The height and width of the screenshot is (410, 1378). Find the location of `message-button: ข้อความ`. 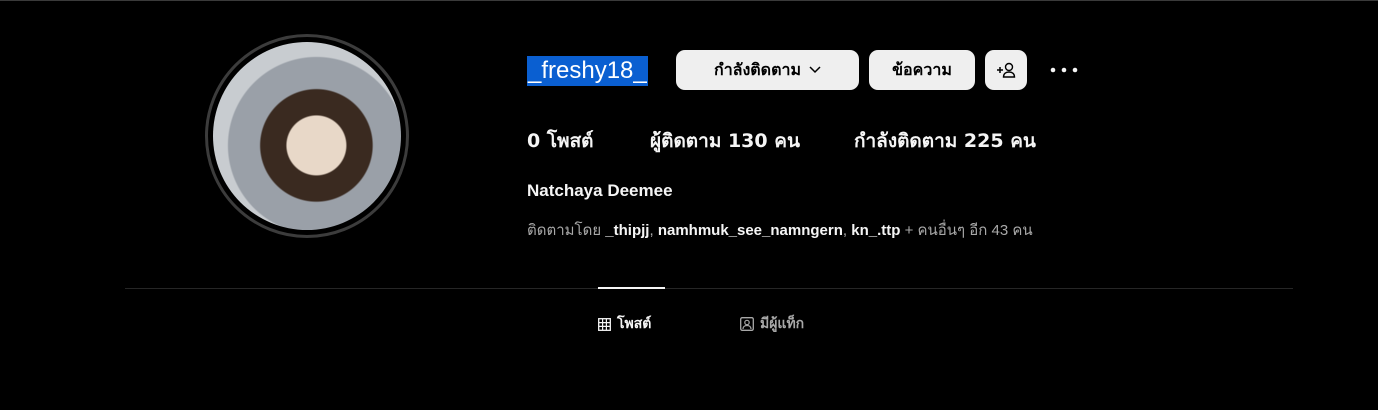

message-button: ข้อความ is located at coordinates (922, 70).